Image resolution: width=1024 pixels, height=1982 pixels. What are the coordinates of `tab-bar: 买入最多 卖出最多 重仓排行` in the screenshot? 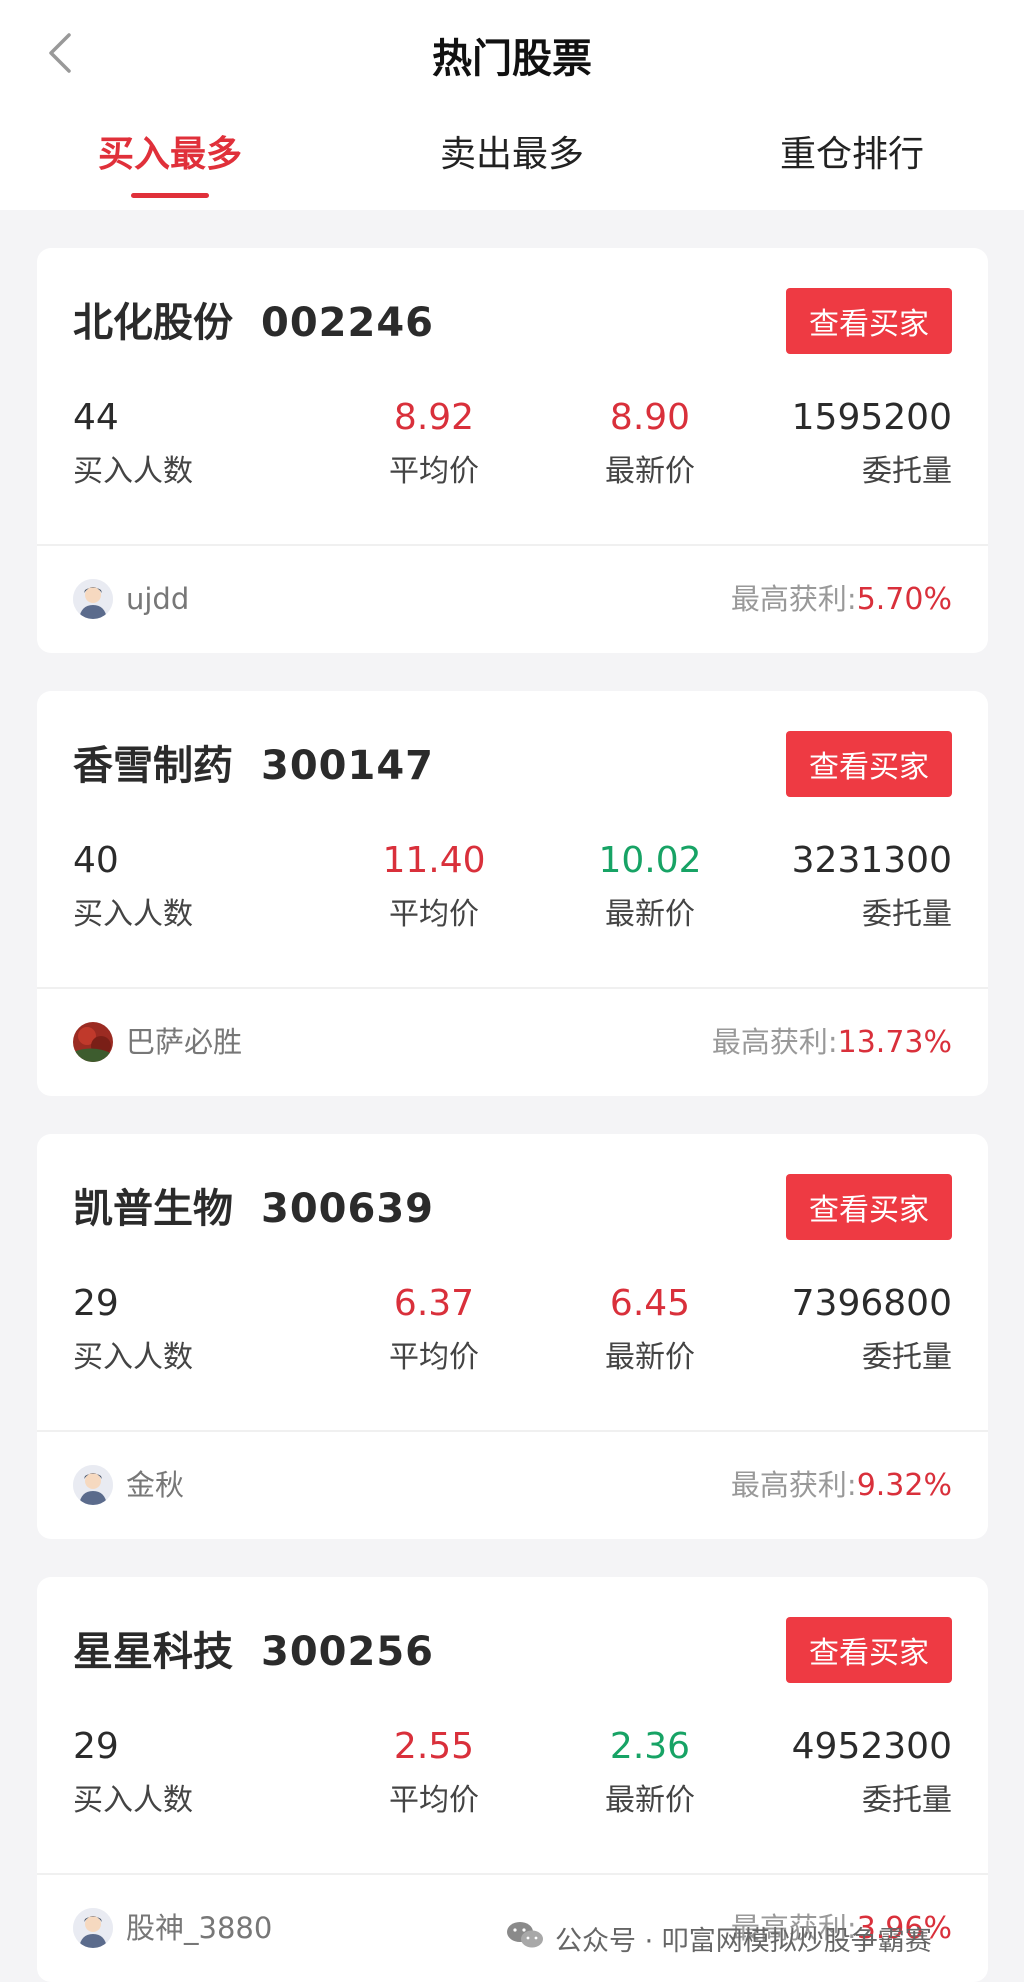 It's located at (512, 167).